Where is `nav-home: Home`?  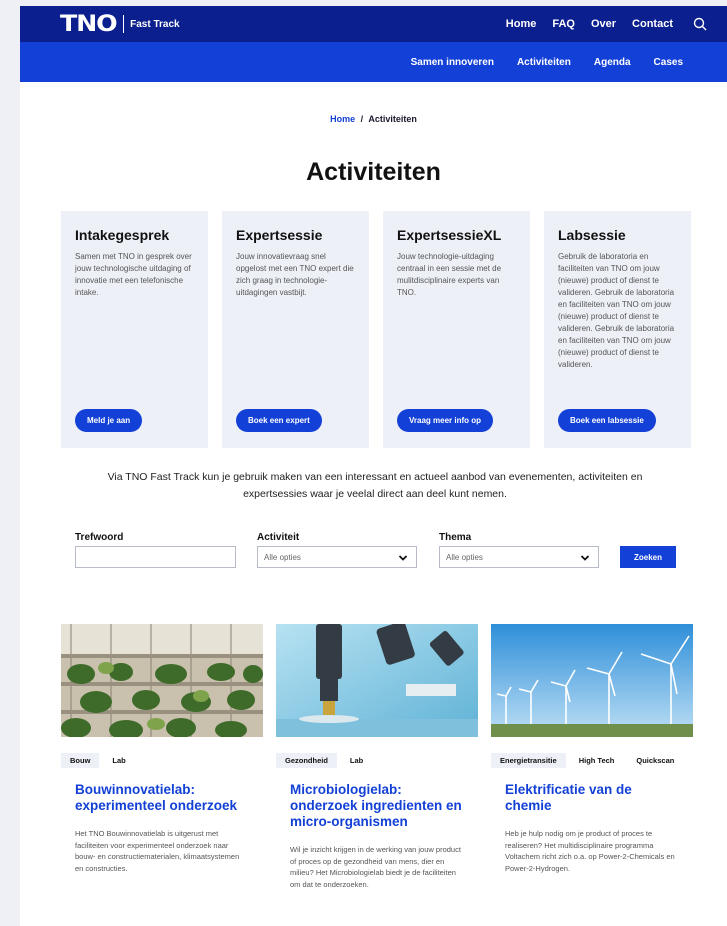
nav-home: Home is located at coordinates (521, 24).